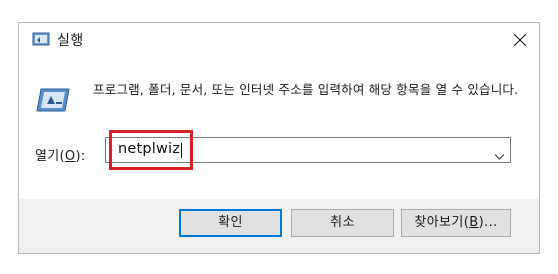 The image size is (558, 274). What do you see at coordinates (149, 149) in the screenshot?
I see `open-input-value: netplwiz` at bounding box center [149, 149].